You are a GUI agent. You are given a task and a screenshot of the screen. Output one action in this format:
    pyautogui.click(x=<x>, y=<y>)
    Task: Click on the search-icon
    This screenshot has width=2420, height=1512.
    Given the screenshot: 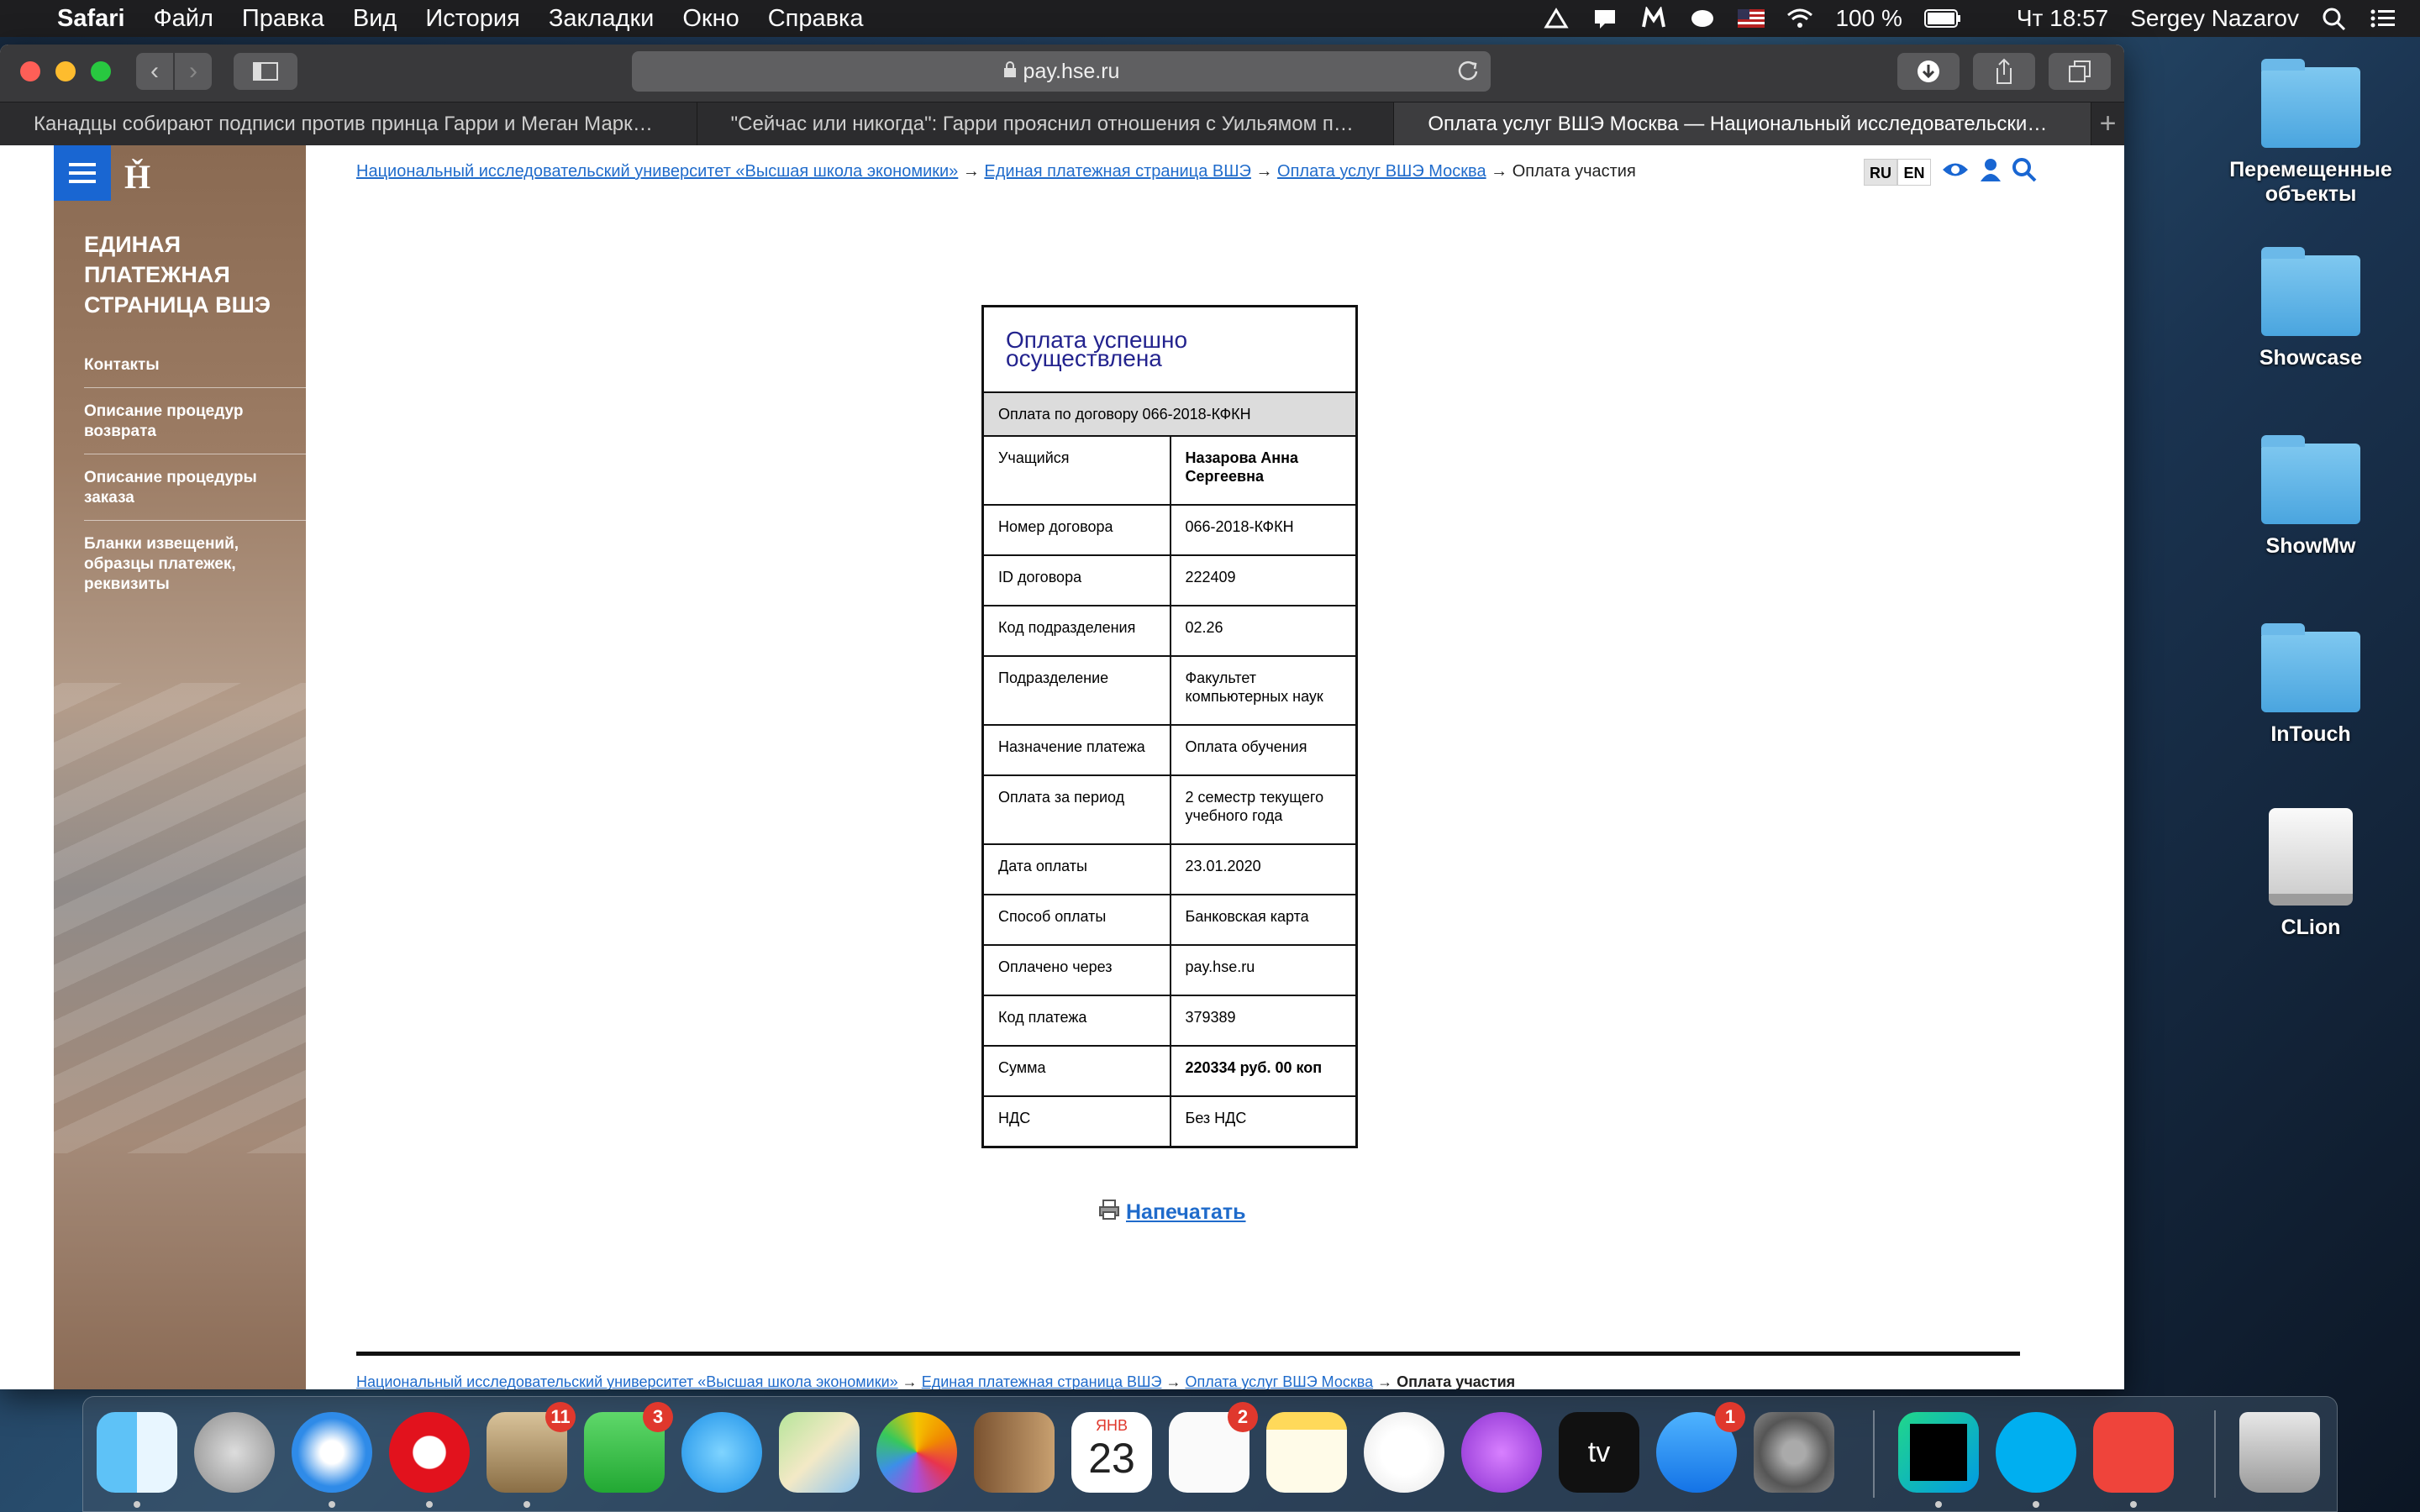 What is the action you would take?
    pyautogui.click(x=2025, y=171)
    